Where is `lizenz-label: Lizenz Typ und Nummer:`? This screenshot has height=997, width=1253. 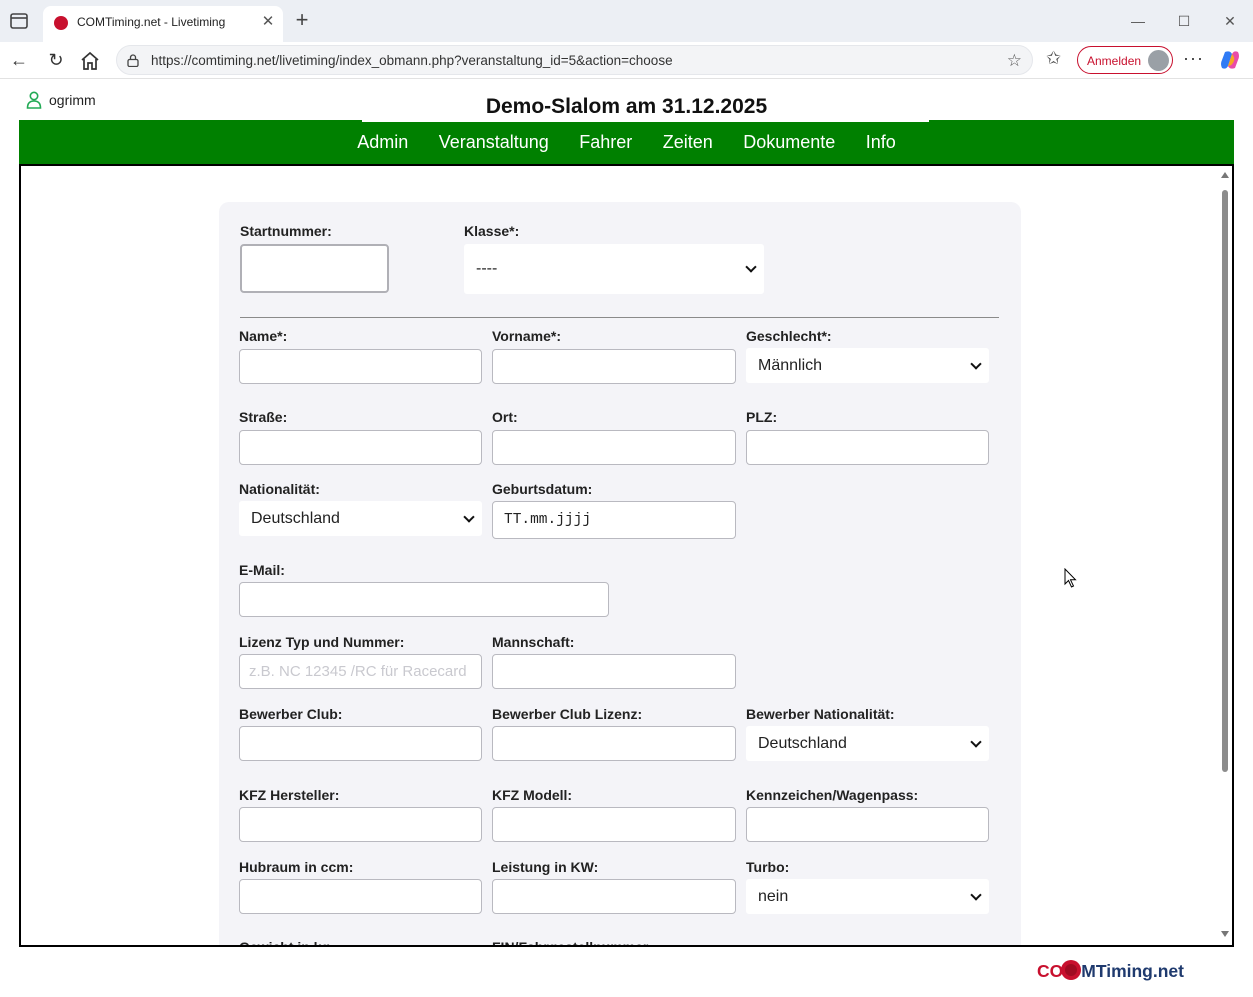 lizenz-label: Lizenz Typ und Nummer: is located at coordinates (322, 642).